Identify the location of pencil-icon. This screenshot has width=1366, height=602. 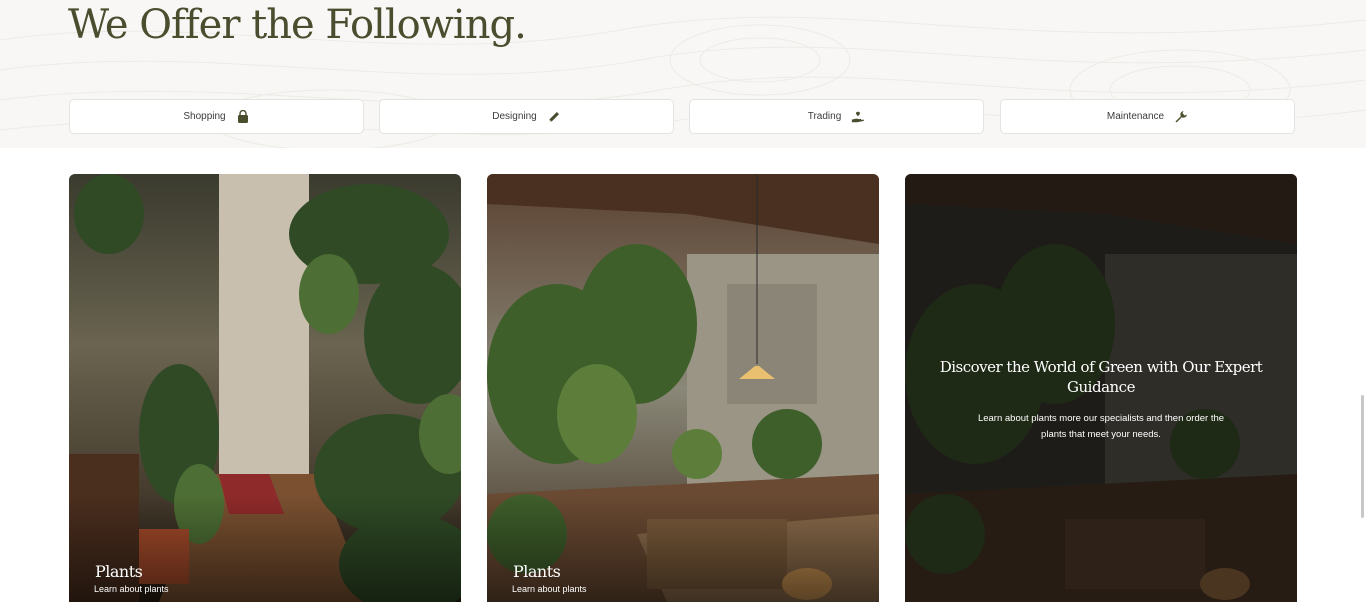
(554, 117).